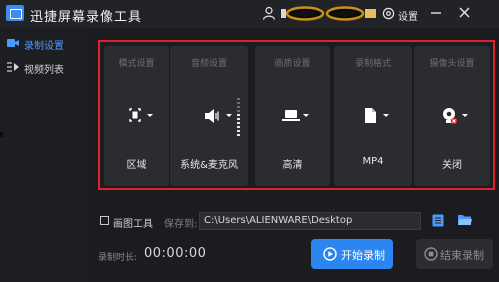 The height and width of the screenshot is (282, 499). What do you see at coordinates (328, 13) in the screenshot?
I see `username-image` at bounding box center [328, 13].